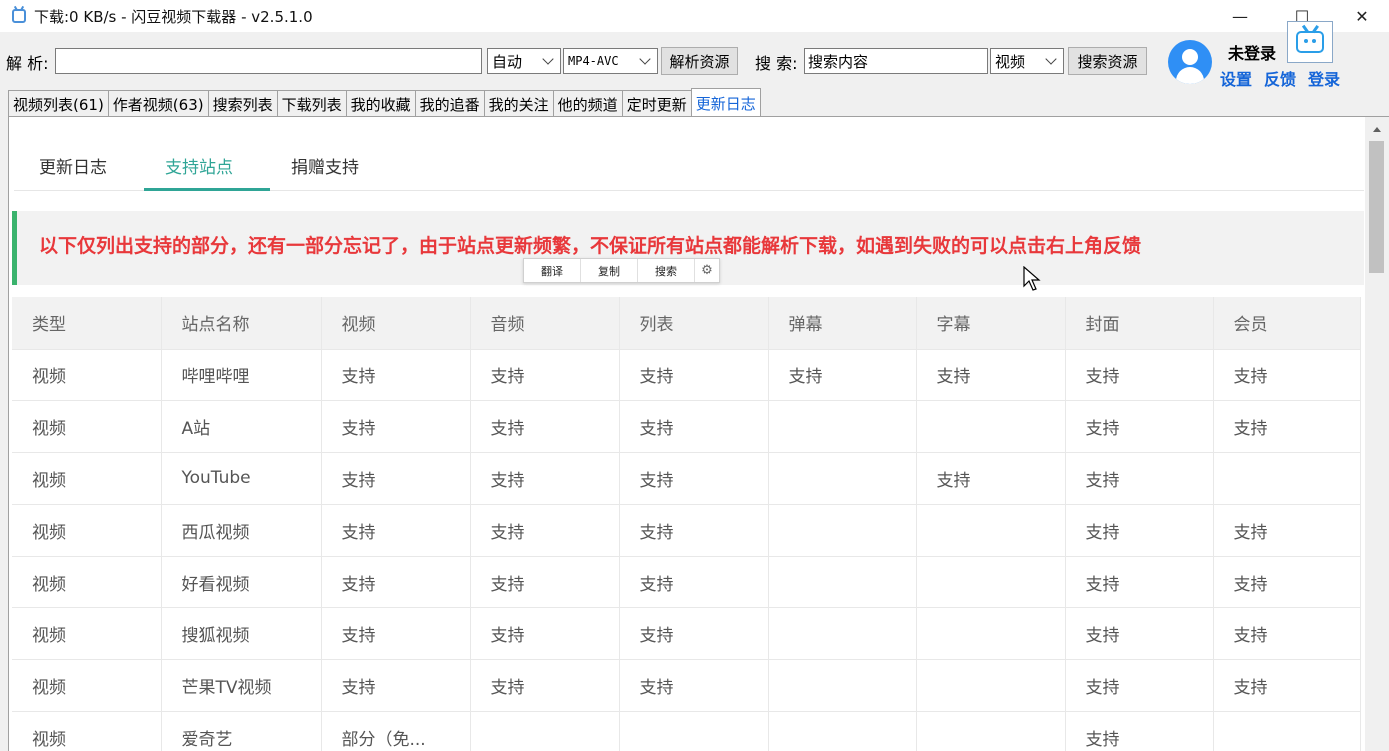 This screenshot has width=1389, height=751. What do you see at coordinates (158, 103) in the screenshot?
I see `tab-author-videos: 作者视频(63)` at bounding box center [158, 103].